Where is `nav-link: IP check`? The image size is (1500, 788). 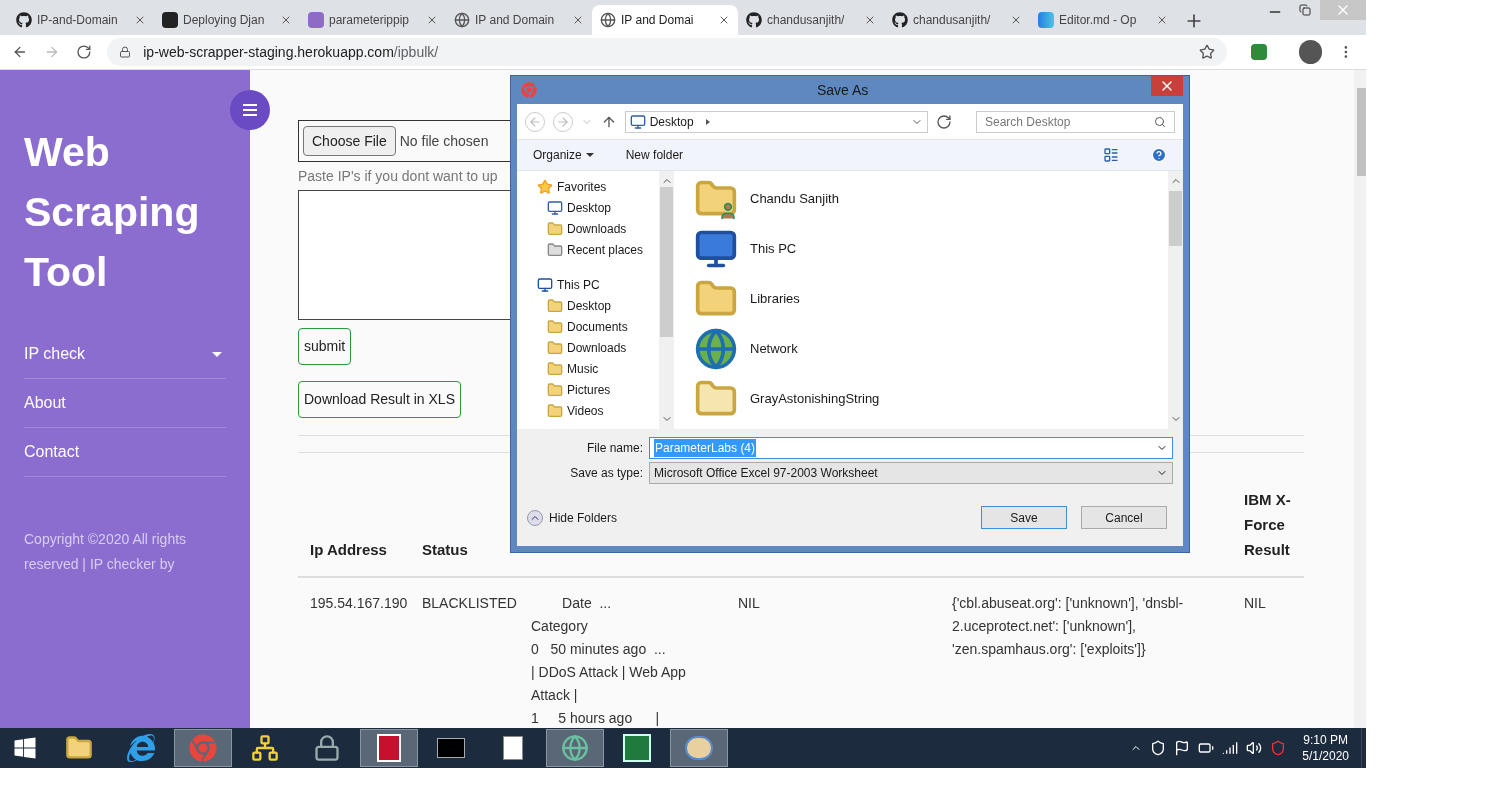
nav-link: IP check is located at coordinates (125, 354).